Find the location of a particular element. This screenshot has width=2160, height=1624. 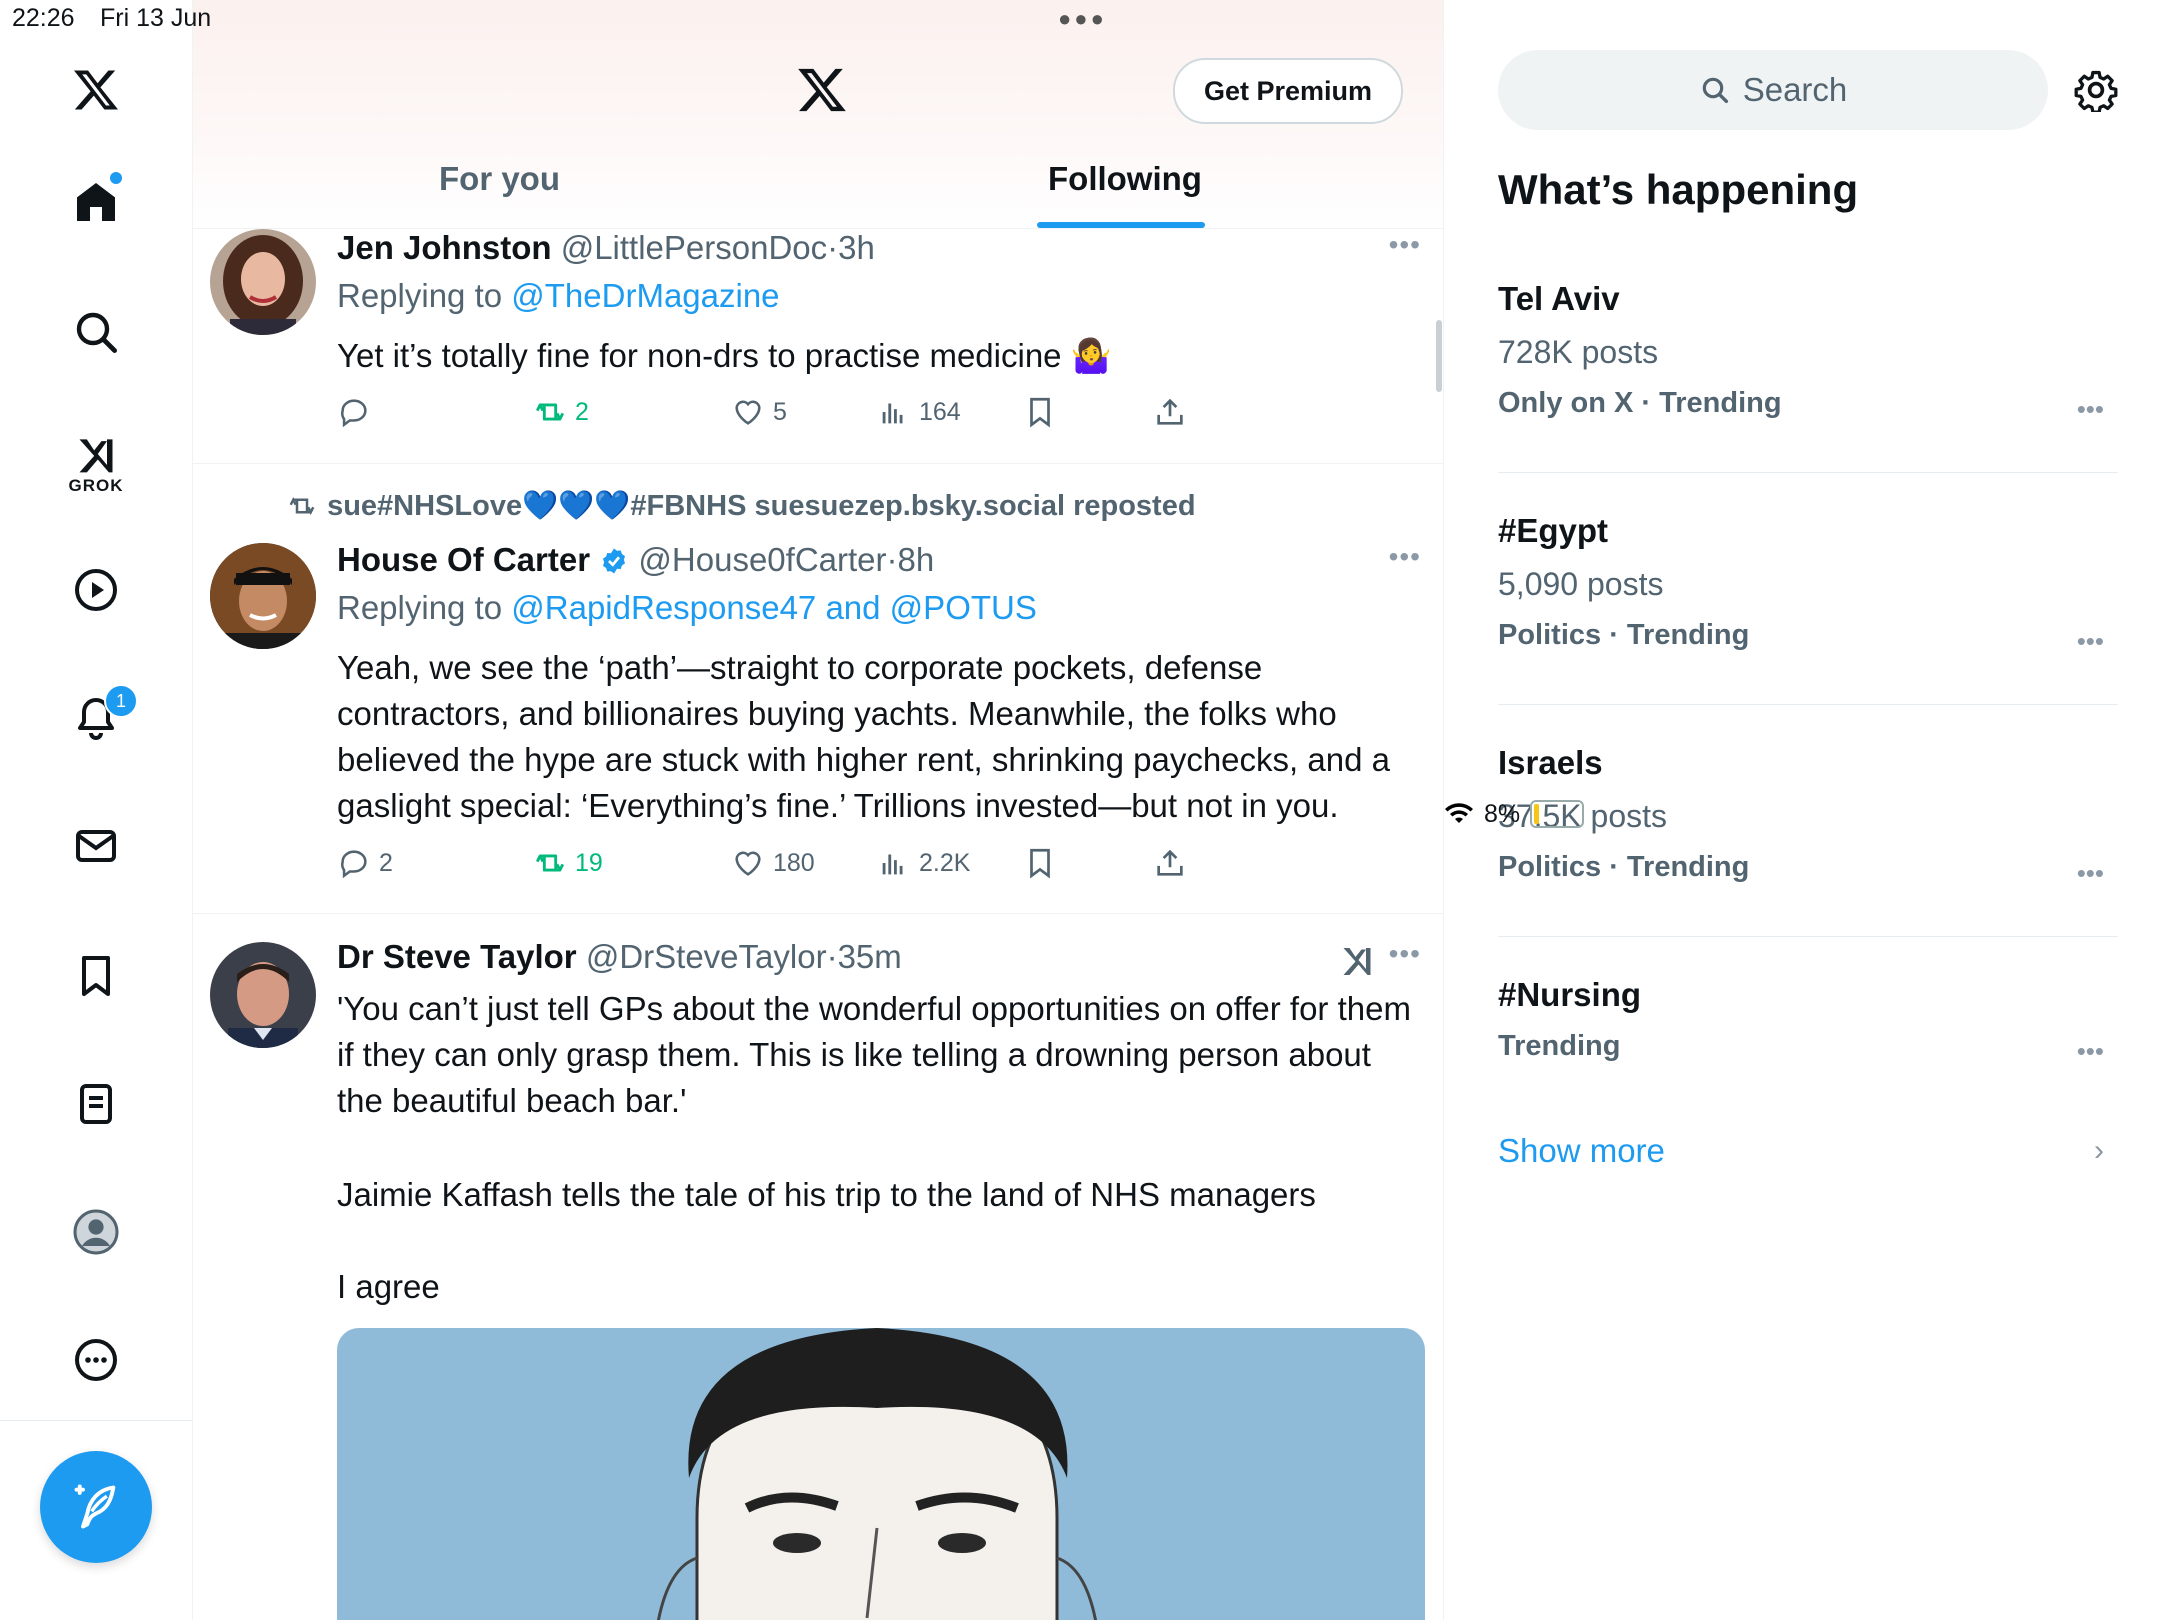

like-heart-icon is located at coordinates (748, 863).